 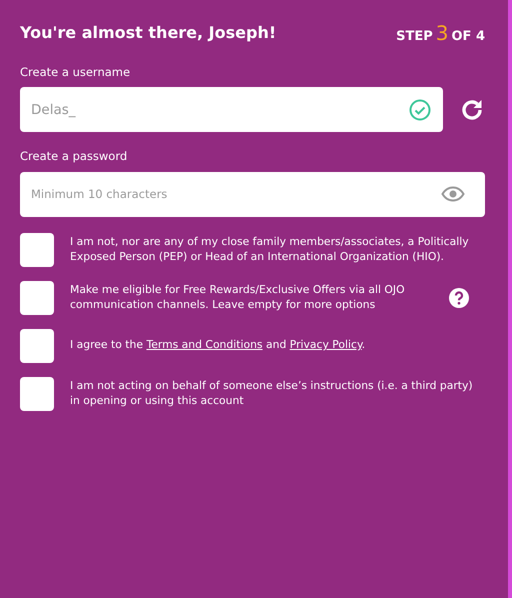 I want to click on agreement-text: Make me eligible for Free Rewards/Exclusive Offers via all OJO communication channels. Leave empty for more options, so click(x=238, y=297).